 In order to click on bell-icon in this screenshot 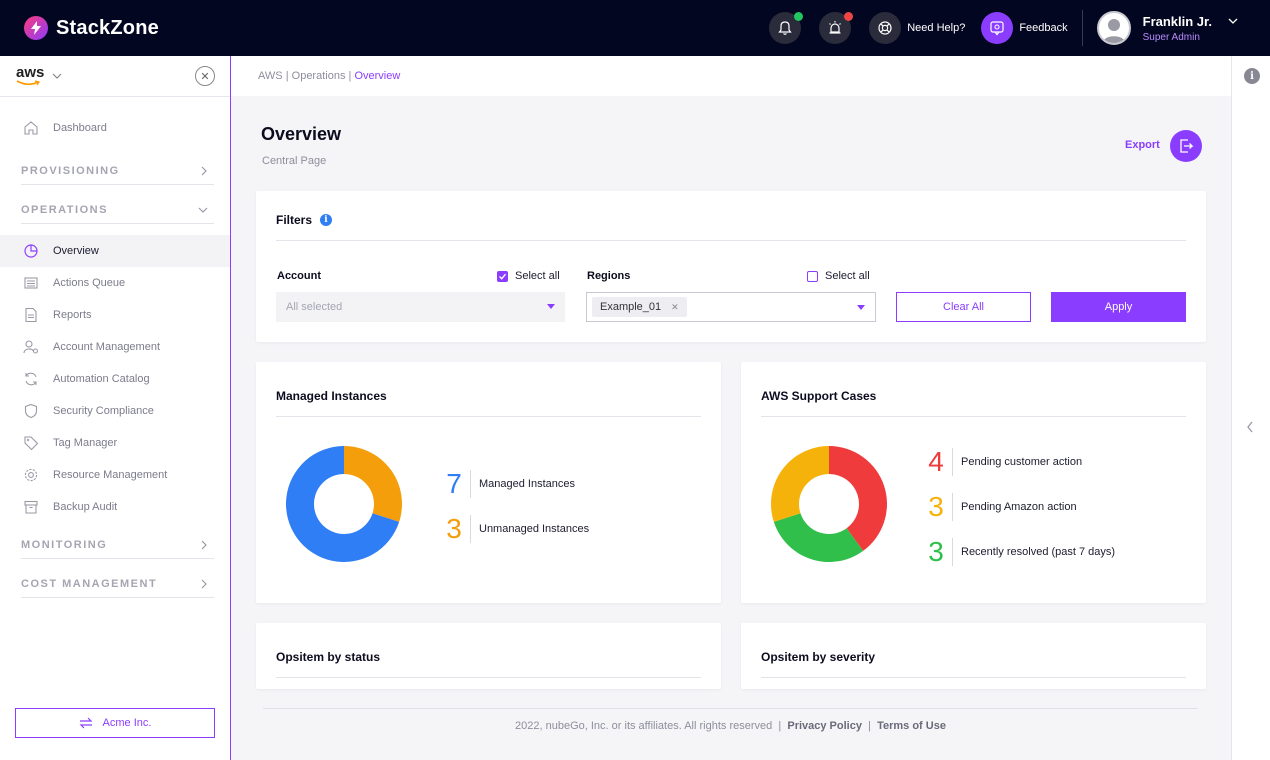, I will do `click(785, 28)`.